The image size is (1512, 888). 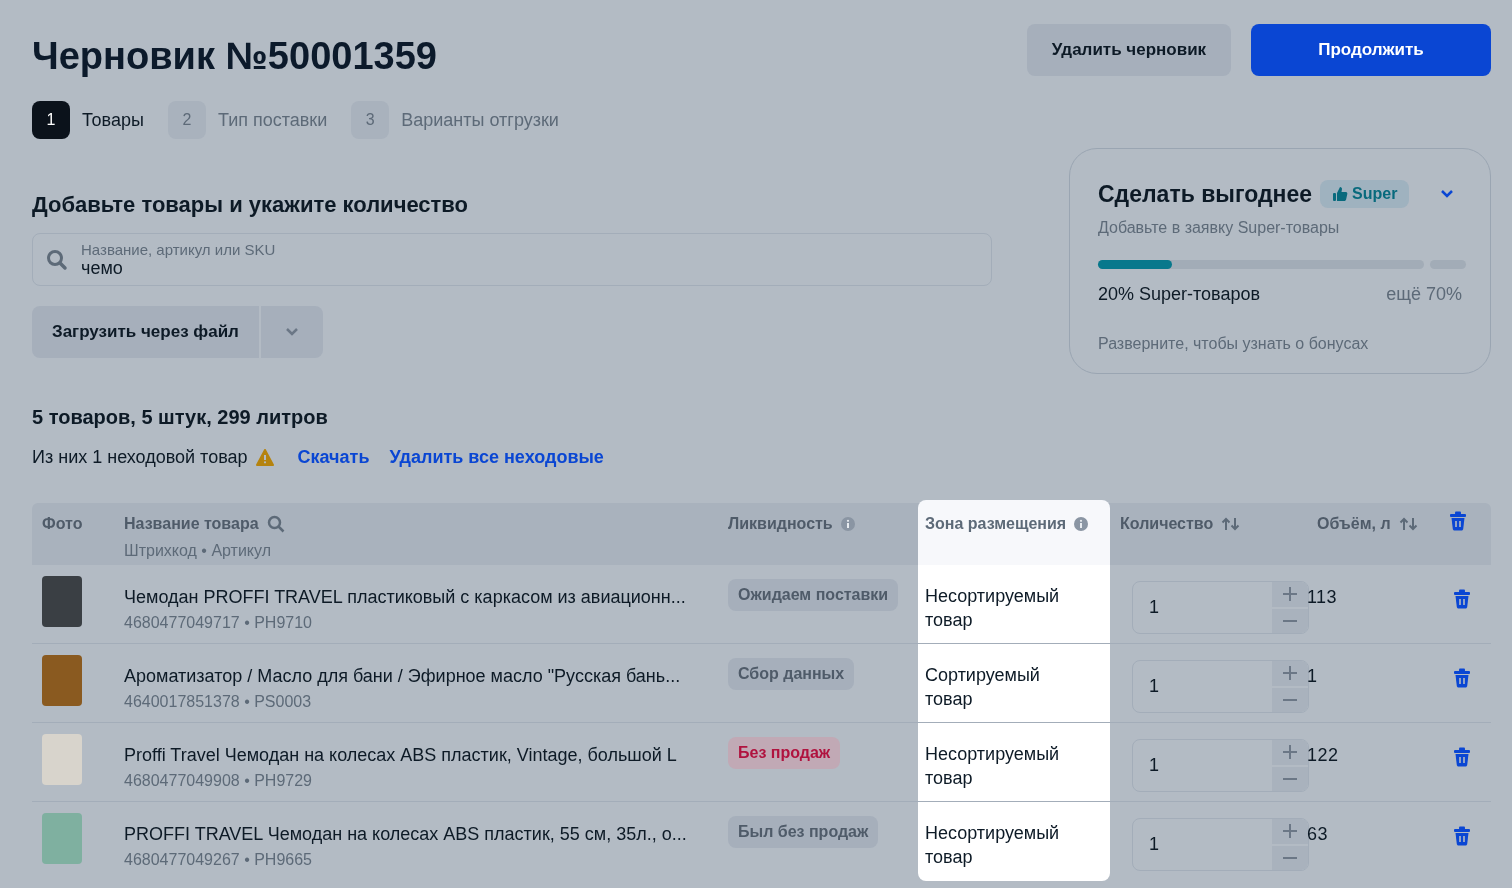 I want to click on column-header: Ликвидность, so click(x=780, y=524).